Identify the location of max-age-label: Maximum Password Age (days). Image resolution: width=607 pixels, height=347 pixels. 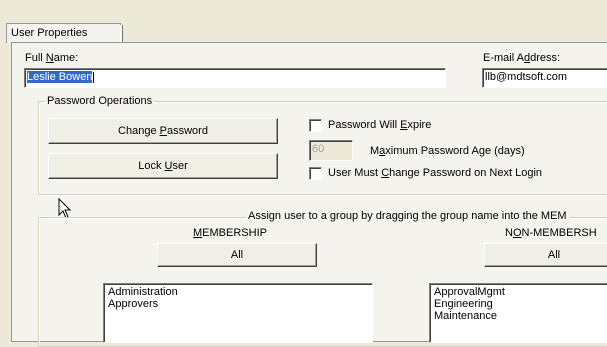
(447, 151).